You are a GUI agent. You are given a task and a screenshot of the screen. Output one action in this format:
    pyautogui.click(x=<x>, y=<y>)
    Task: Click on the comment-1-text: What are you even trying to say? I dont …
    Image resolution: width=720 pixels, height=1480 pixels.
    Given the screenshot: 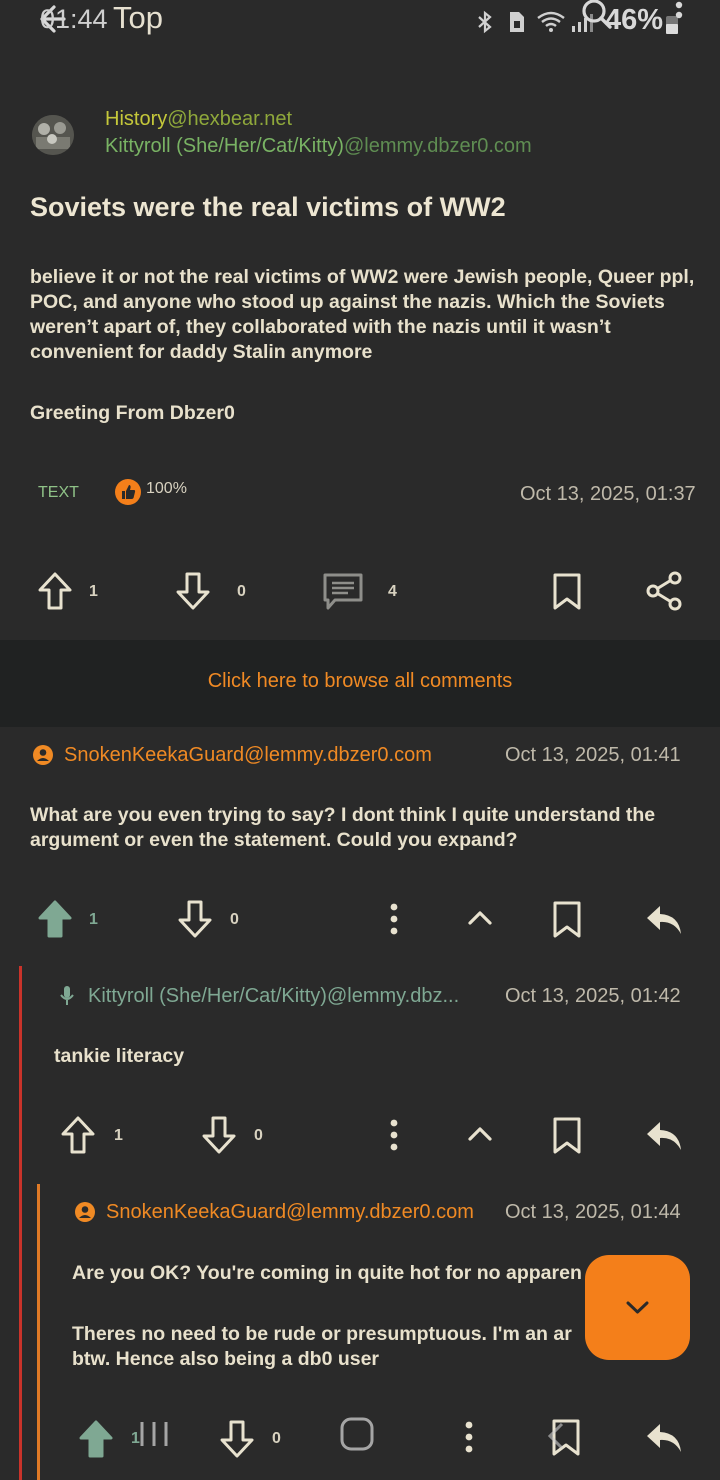 What is the action you would take?
    pyautogui.click(x=343, y=827)
    